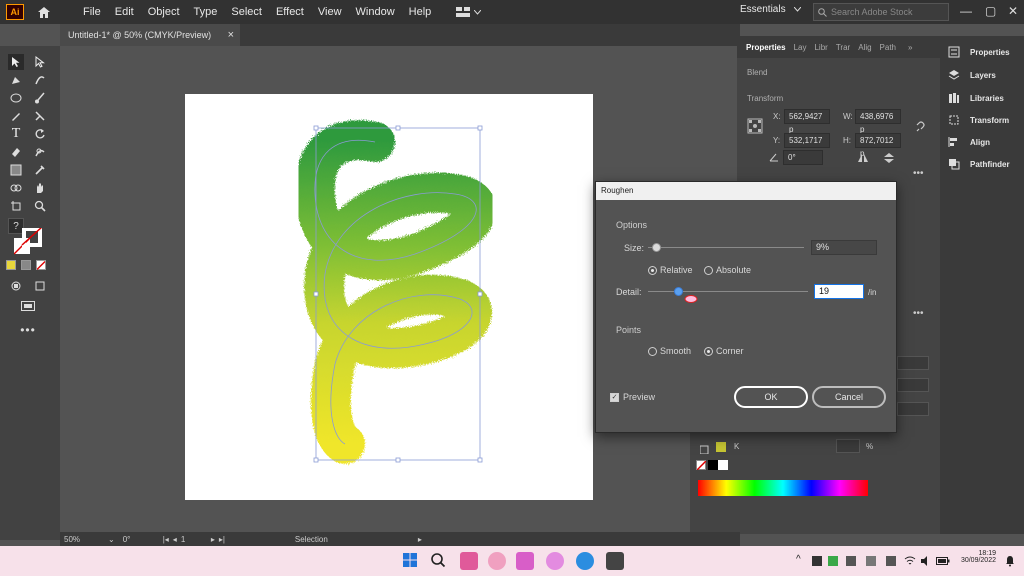 This screenshot has height=576, width=1024. What do you see at coordinates (16, 116) in the screenshot?
I see `pencil-tool` at bounding box center [16, 116].